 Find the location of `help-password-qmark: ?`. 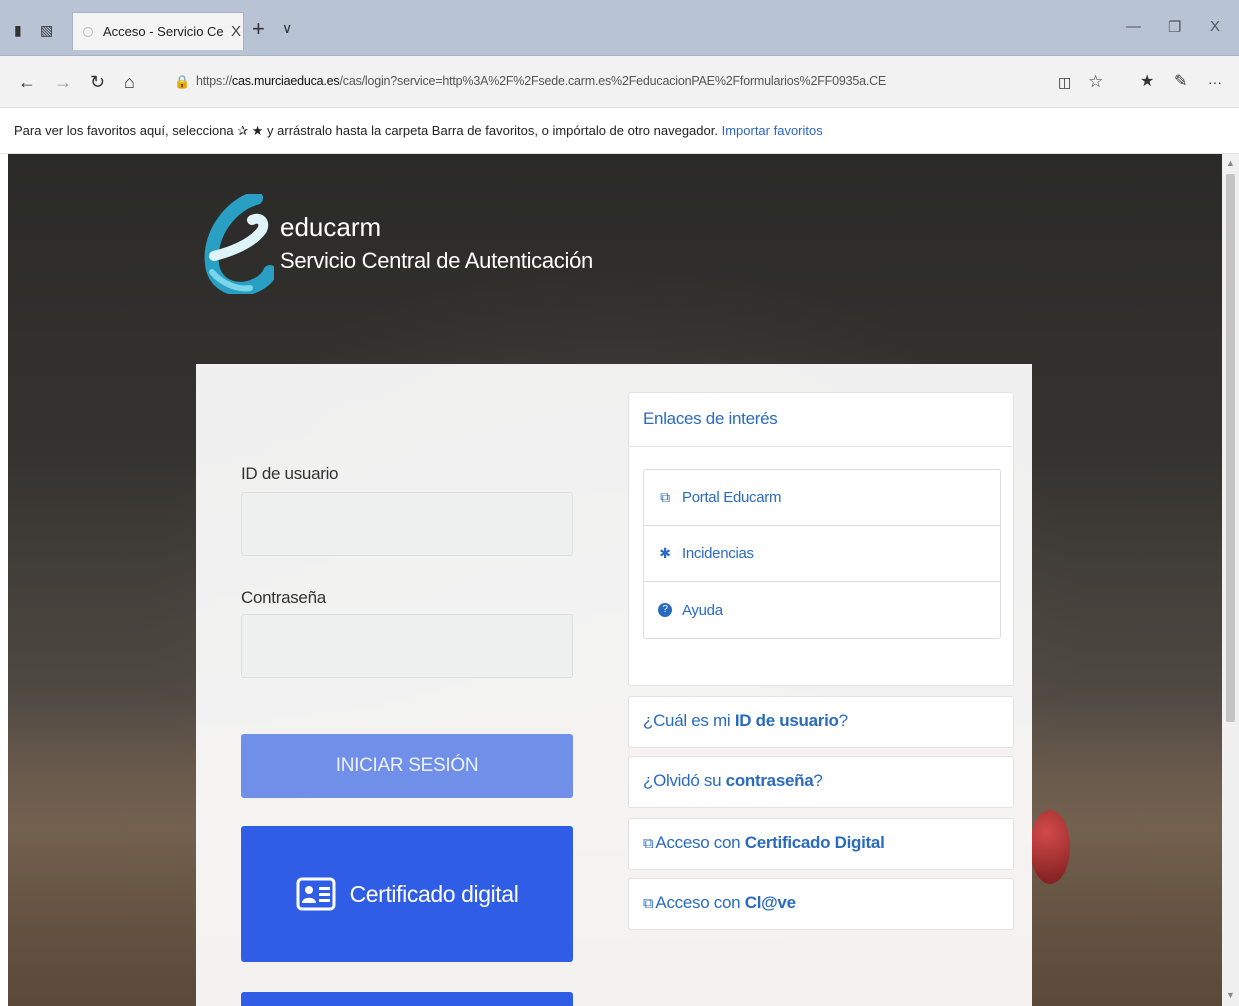

help-password-qmark: ? is located at coordinates (818, 780).